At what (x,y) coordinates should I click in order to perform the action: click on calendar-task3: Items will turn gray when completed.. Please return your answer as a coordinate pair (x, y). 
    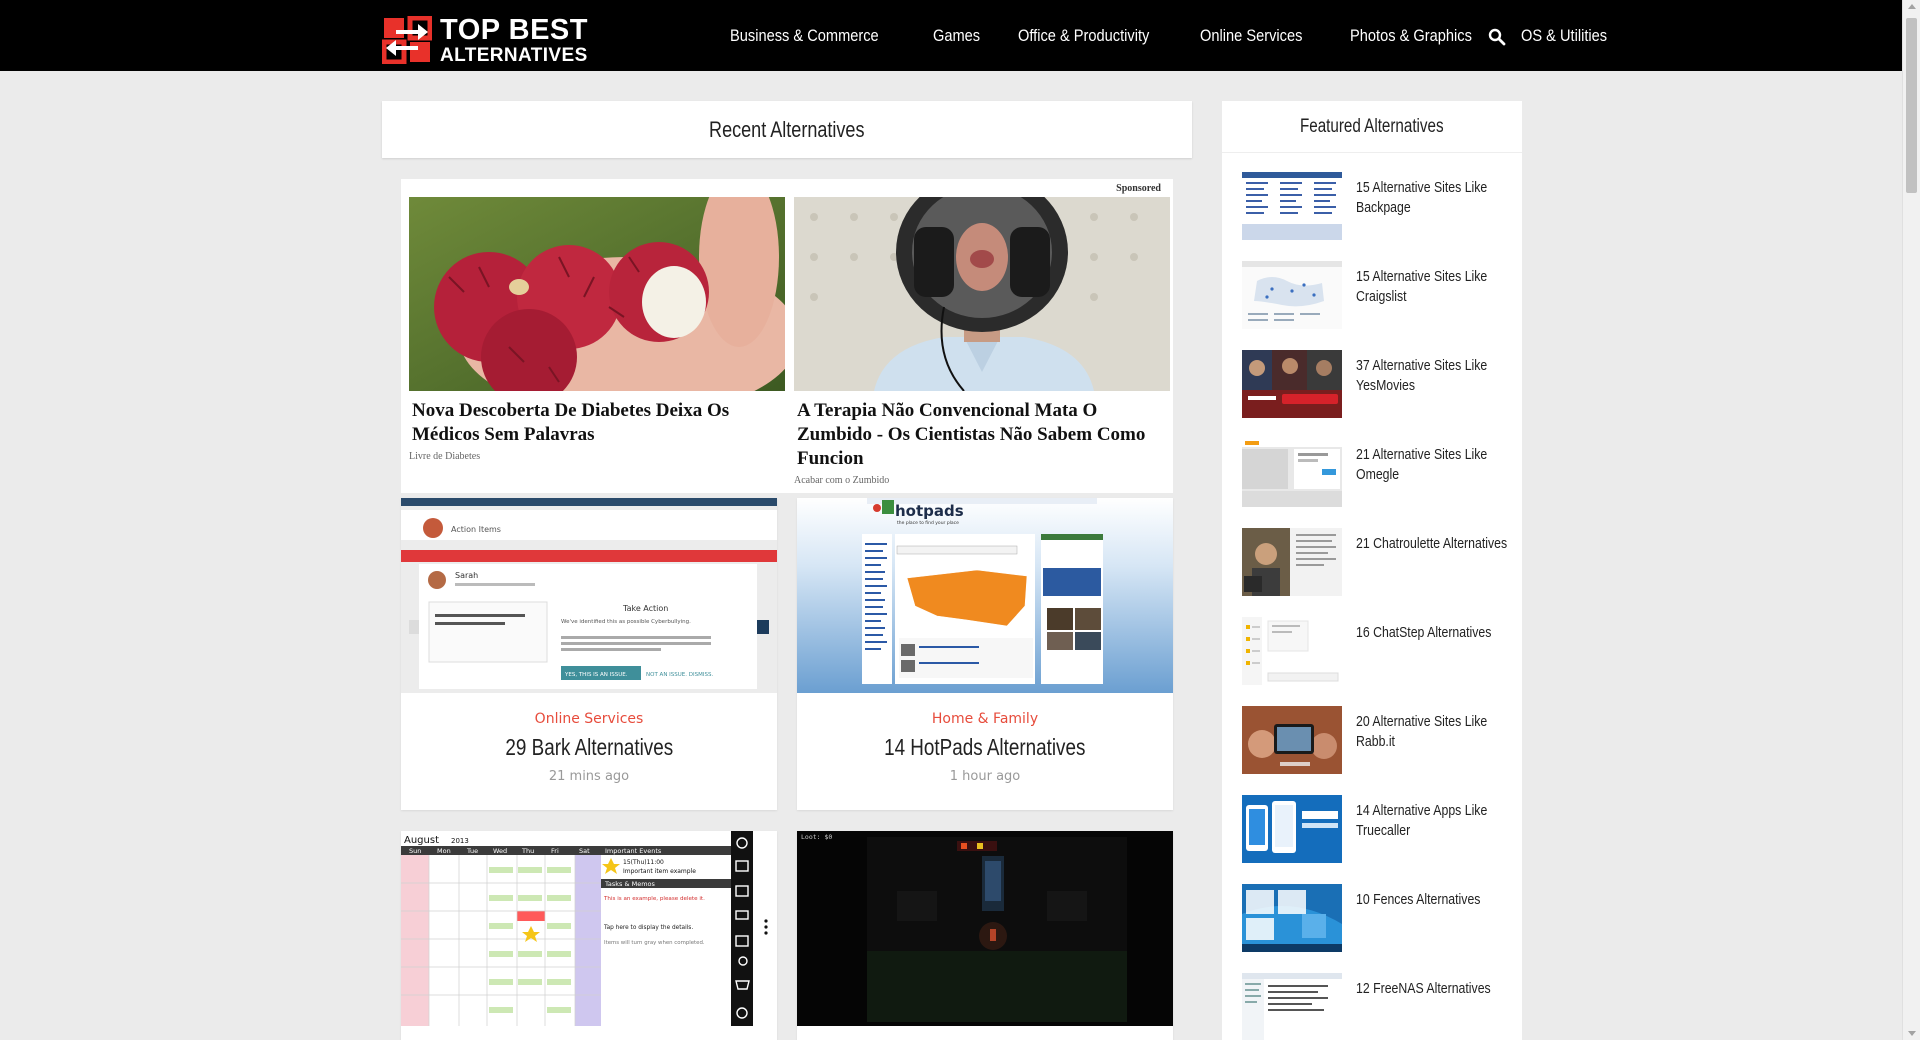
    Looking at the image, I should click on (654, 943).